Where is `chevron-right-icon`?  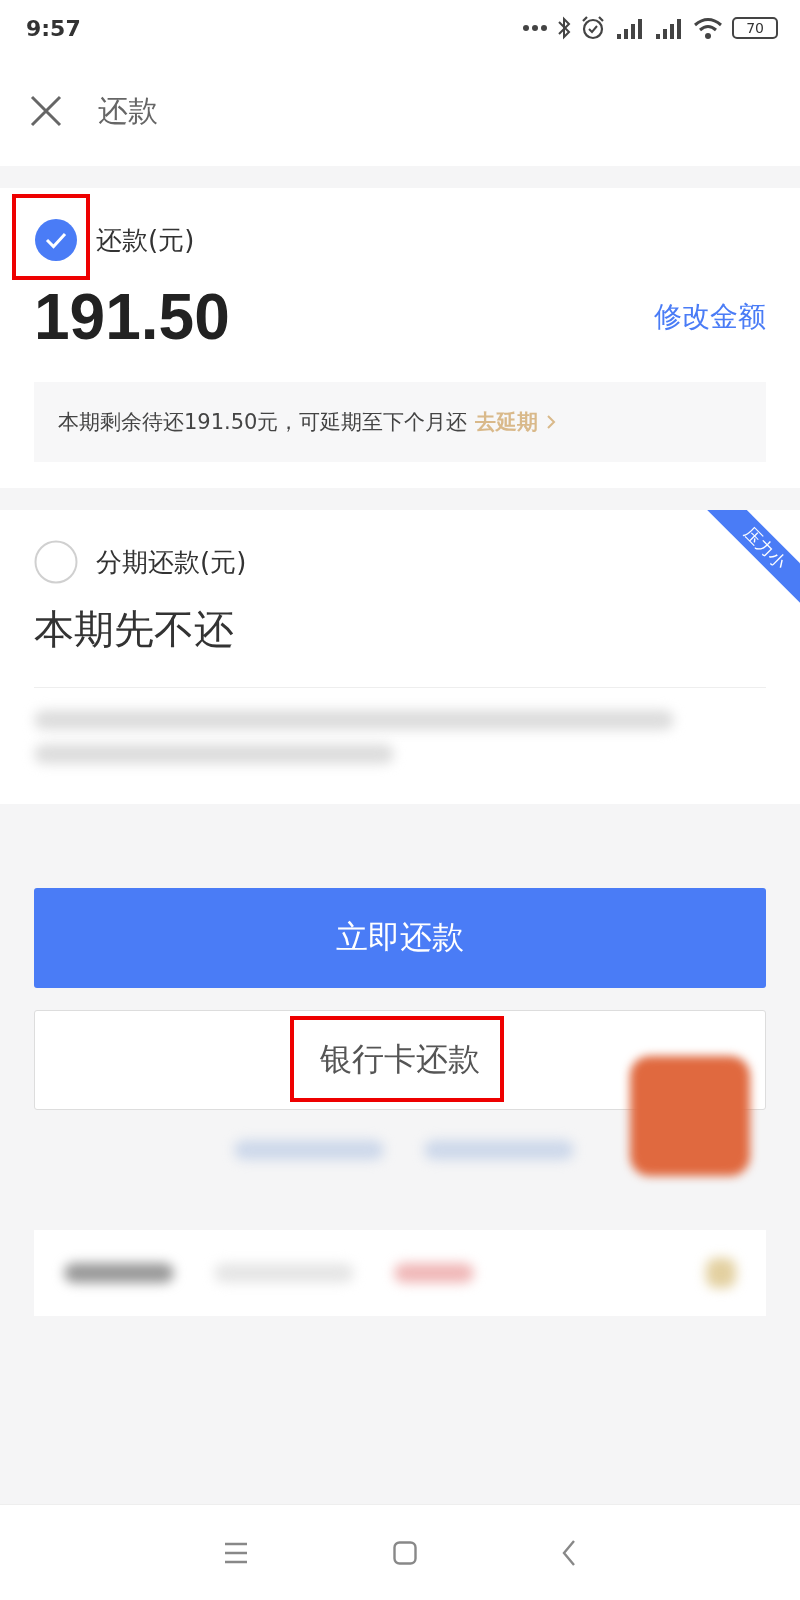 chevron-right-icon is located at coordinates (551, 422).